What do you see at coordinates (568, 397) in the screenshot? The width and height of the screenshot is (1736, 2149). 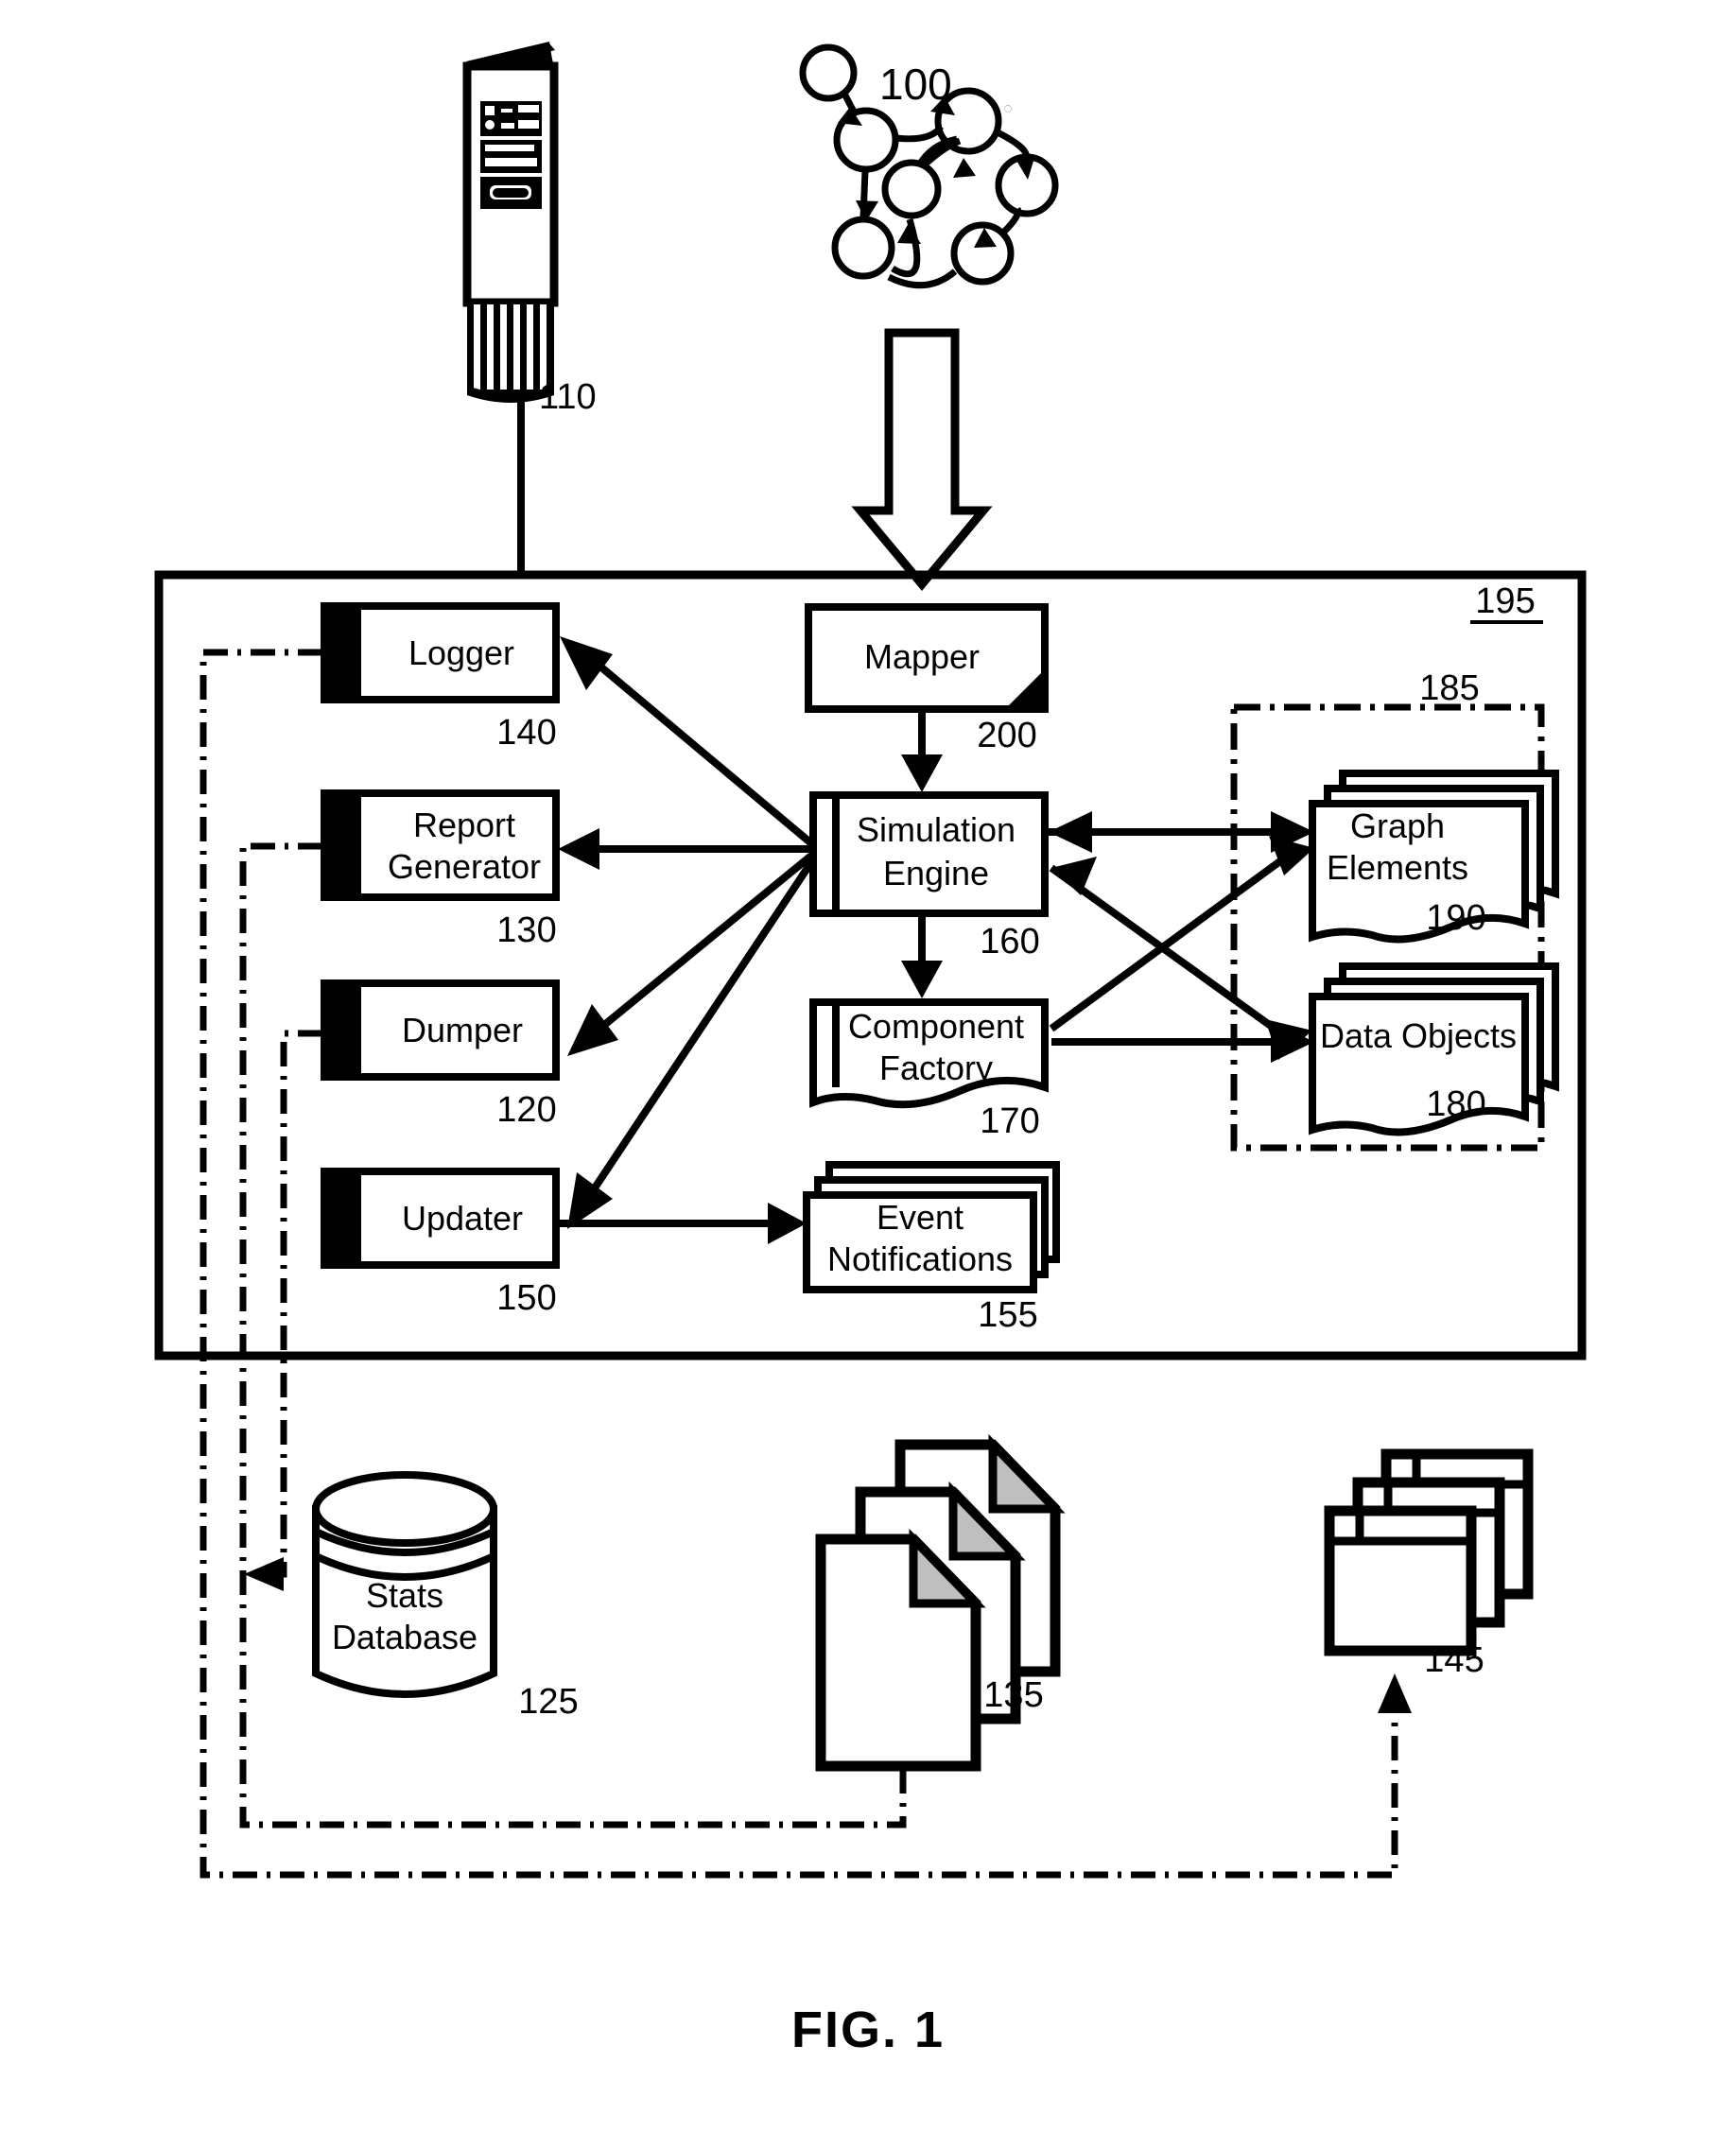 I see `ref-110: 110` at bounding box center [568, 397].